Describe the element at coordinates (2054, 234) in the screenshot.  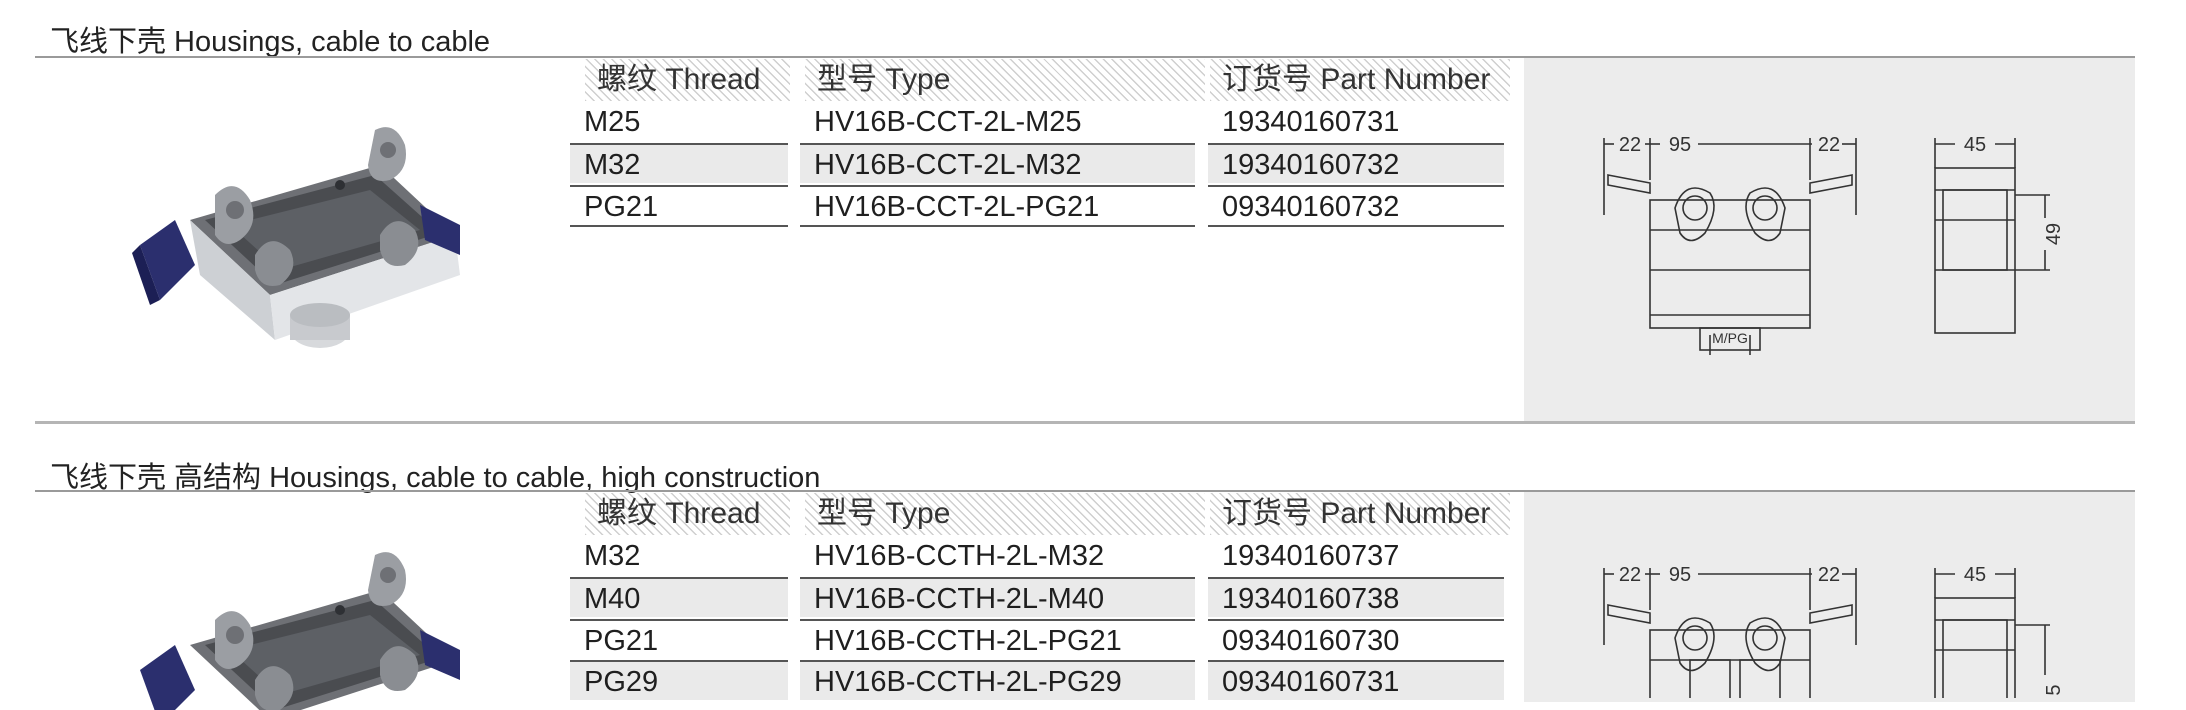
I see `dim-height: 49` at that location.